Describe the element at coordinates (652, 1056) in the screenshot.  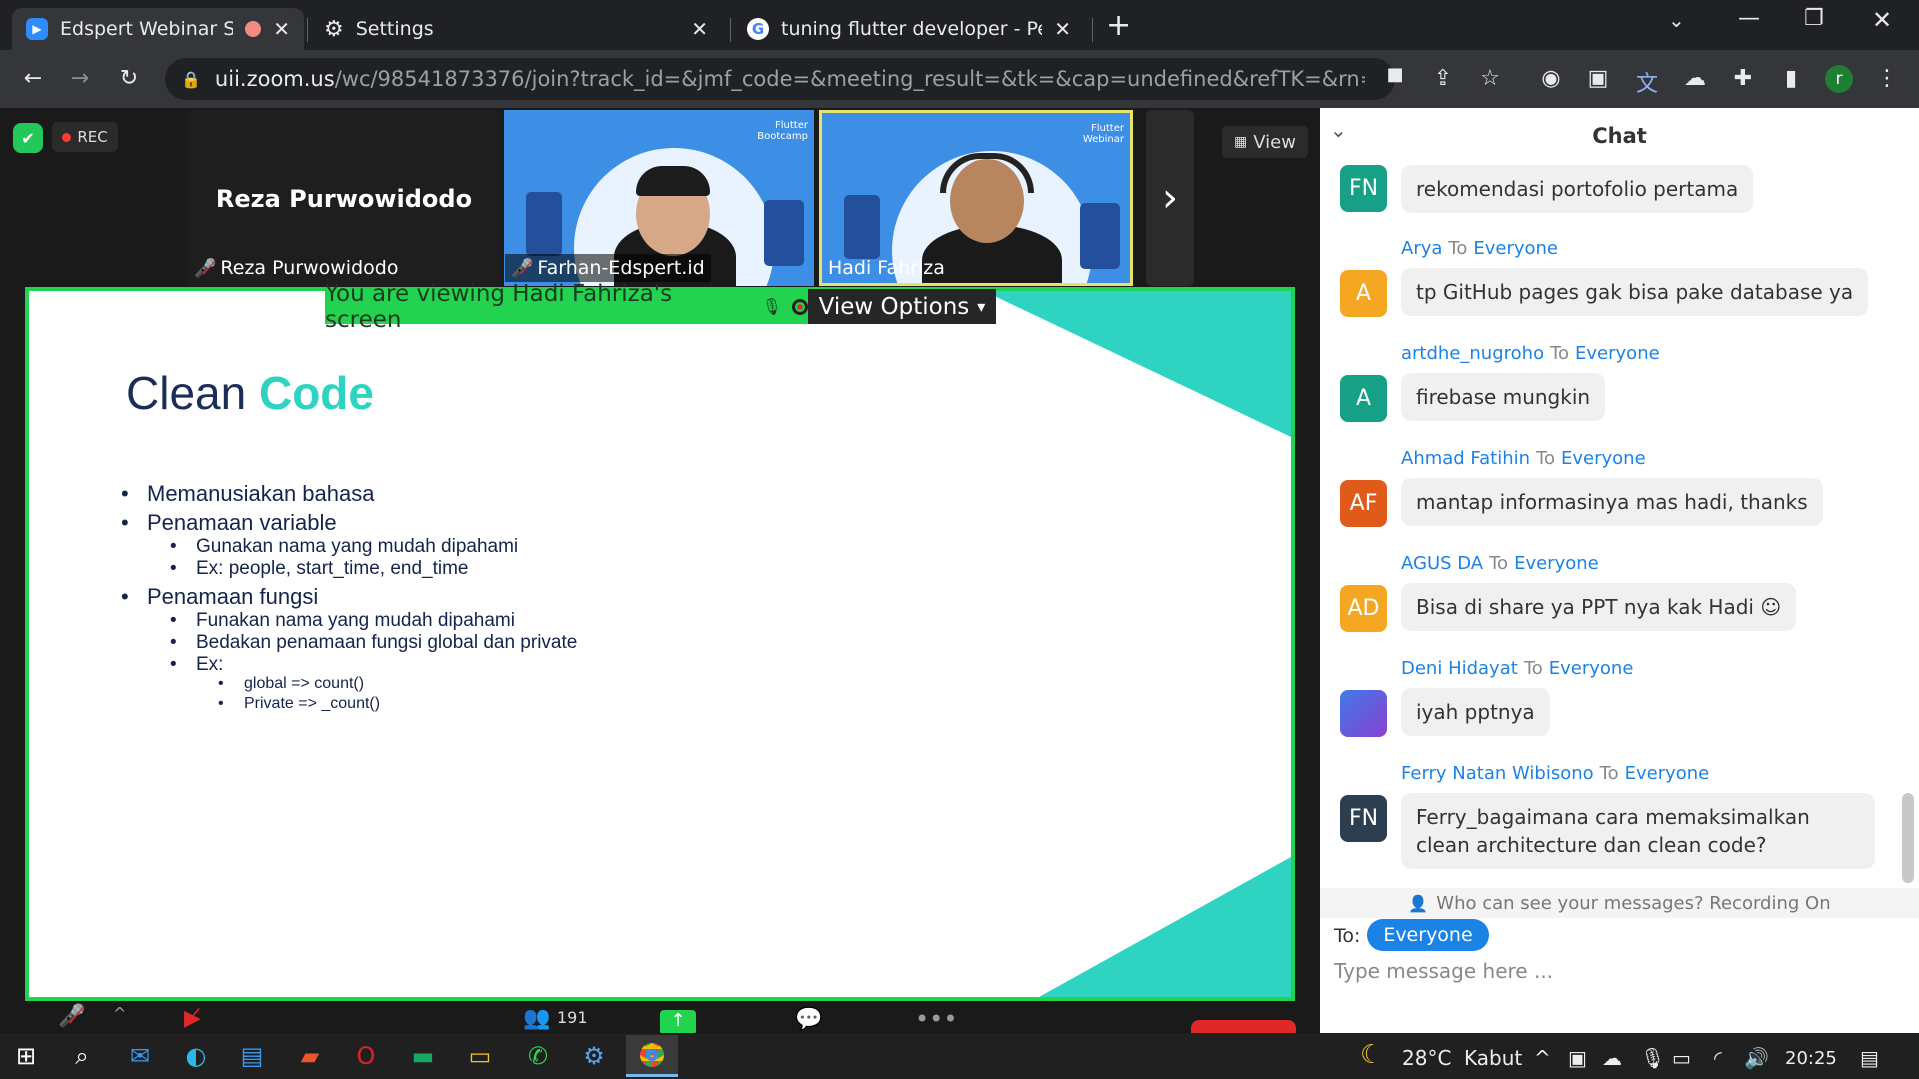
I see `chrome-icon` at that location.